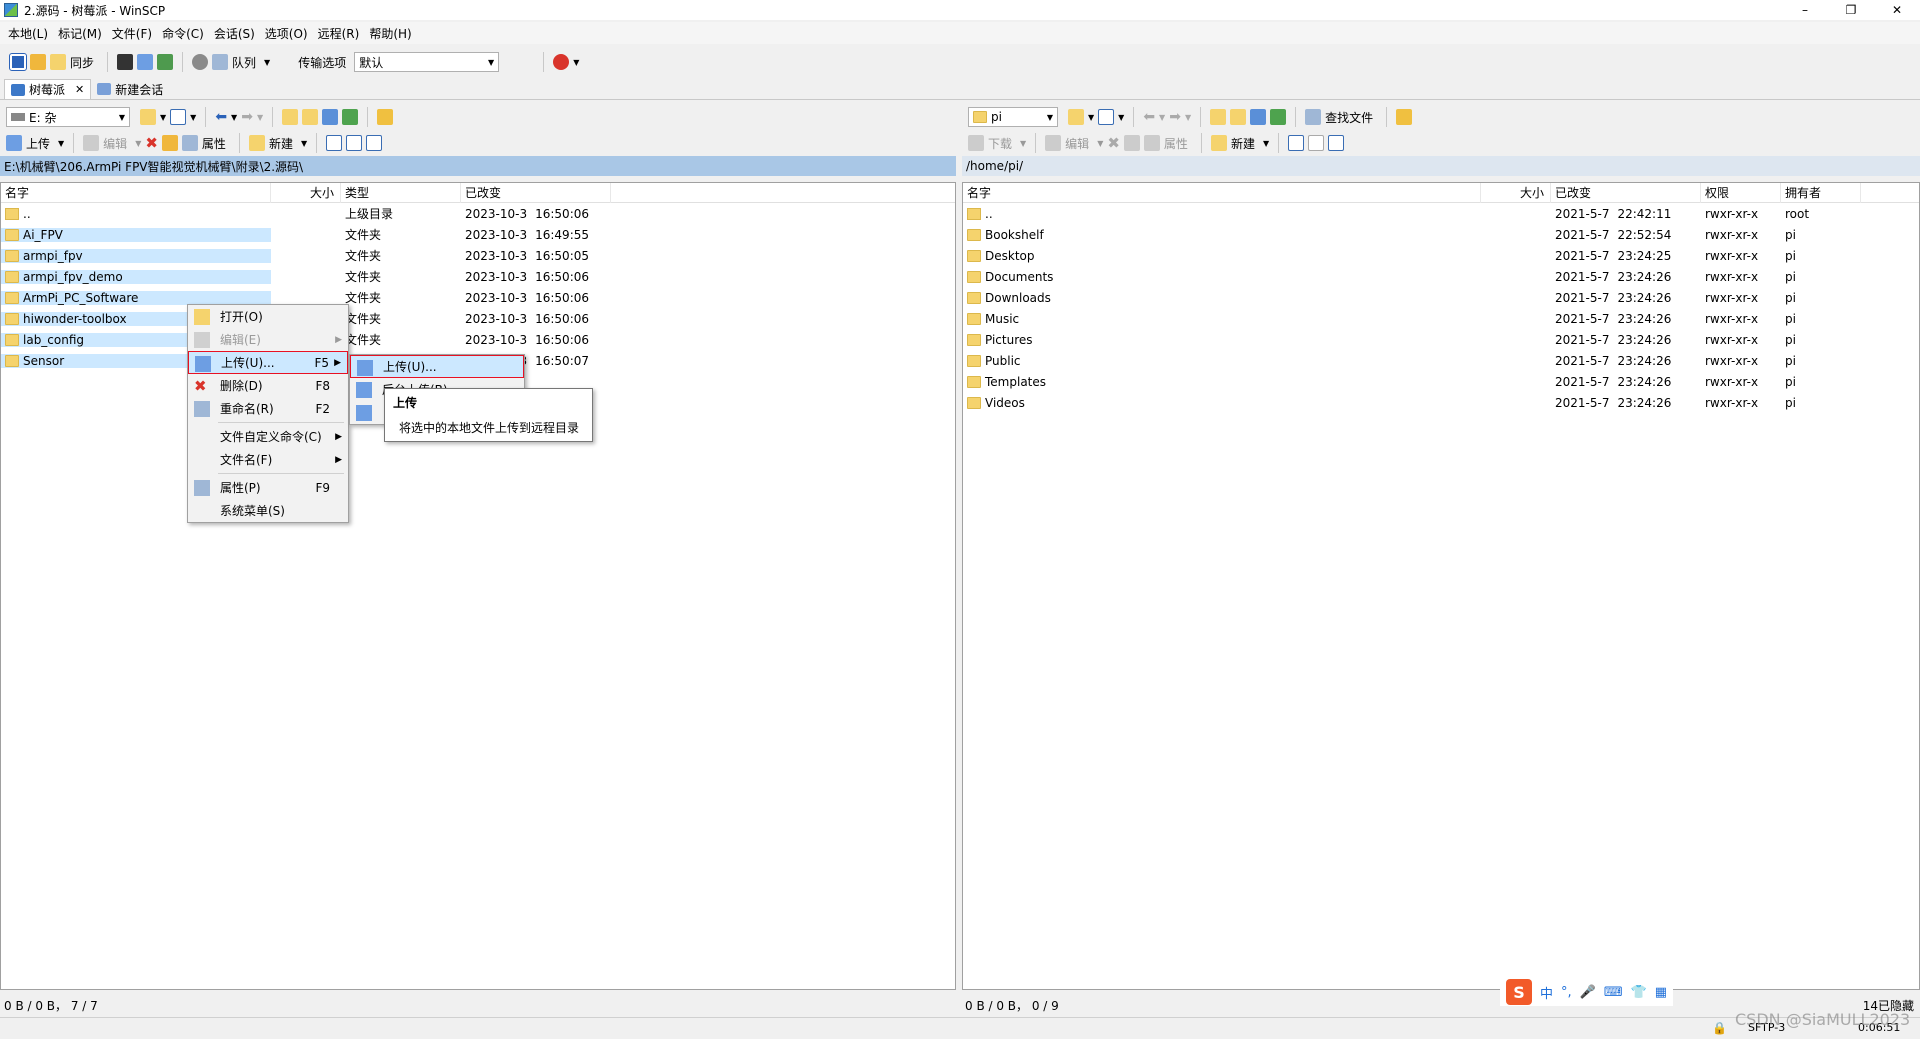 The height and width of the screenshot is (1039, 1920). Describe the element at coordinates (1222, 193) in the screenshot. I see `column-name: 名字` at that location.